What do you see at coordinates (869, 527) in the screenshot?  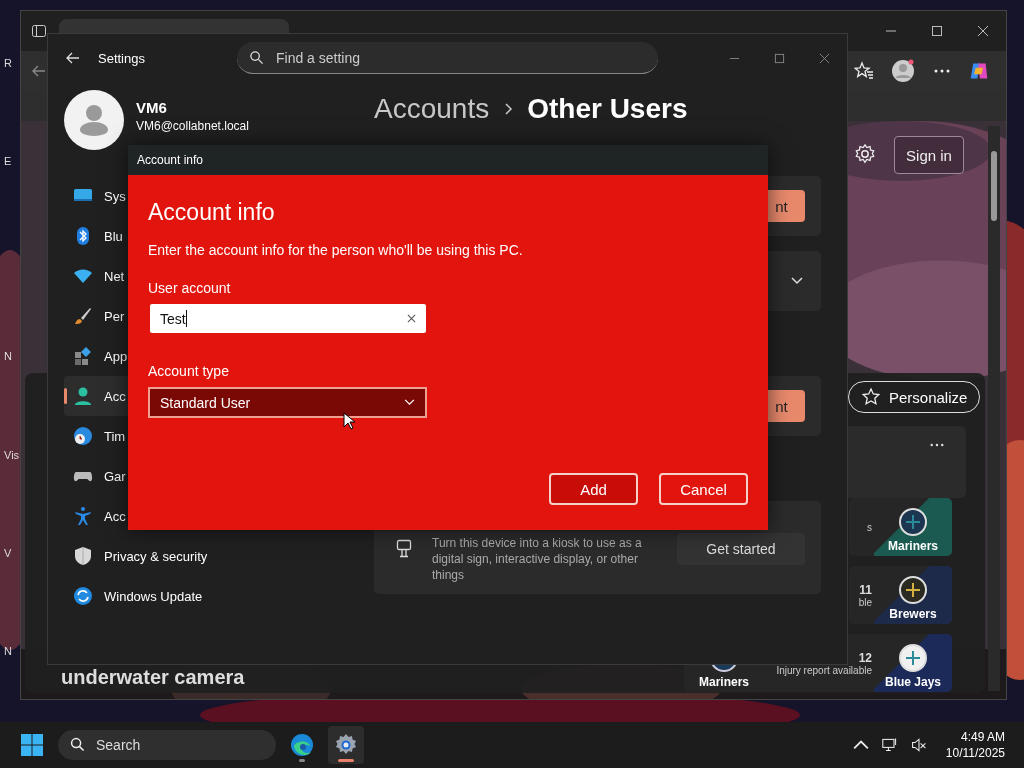 I see `game-status: s` at bounding box center [869, 527].